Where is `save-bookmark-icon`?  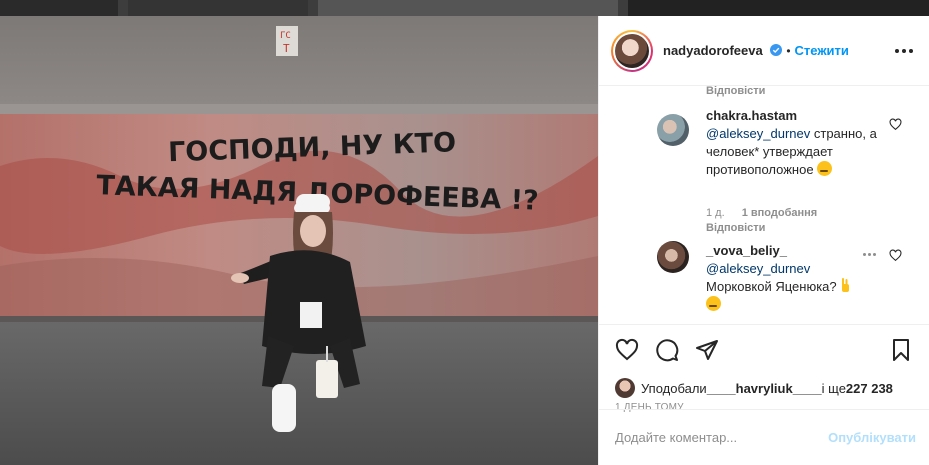 save-bookmark-icon is located at coordinates (901, 350).